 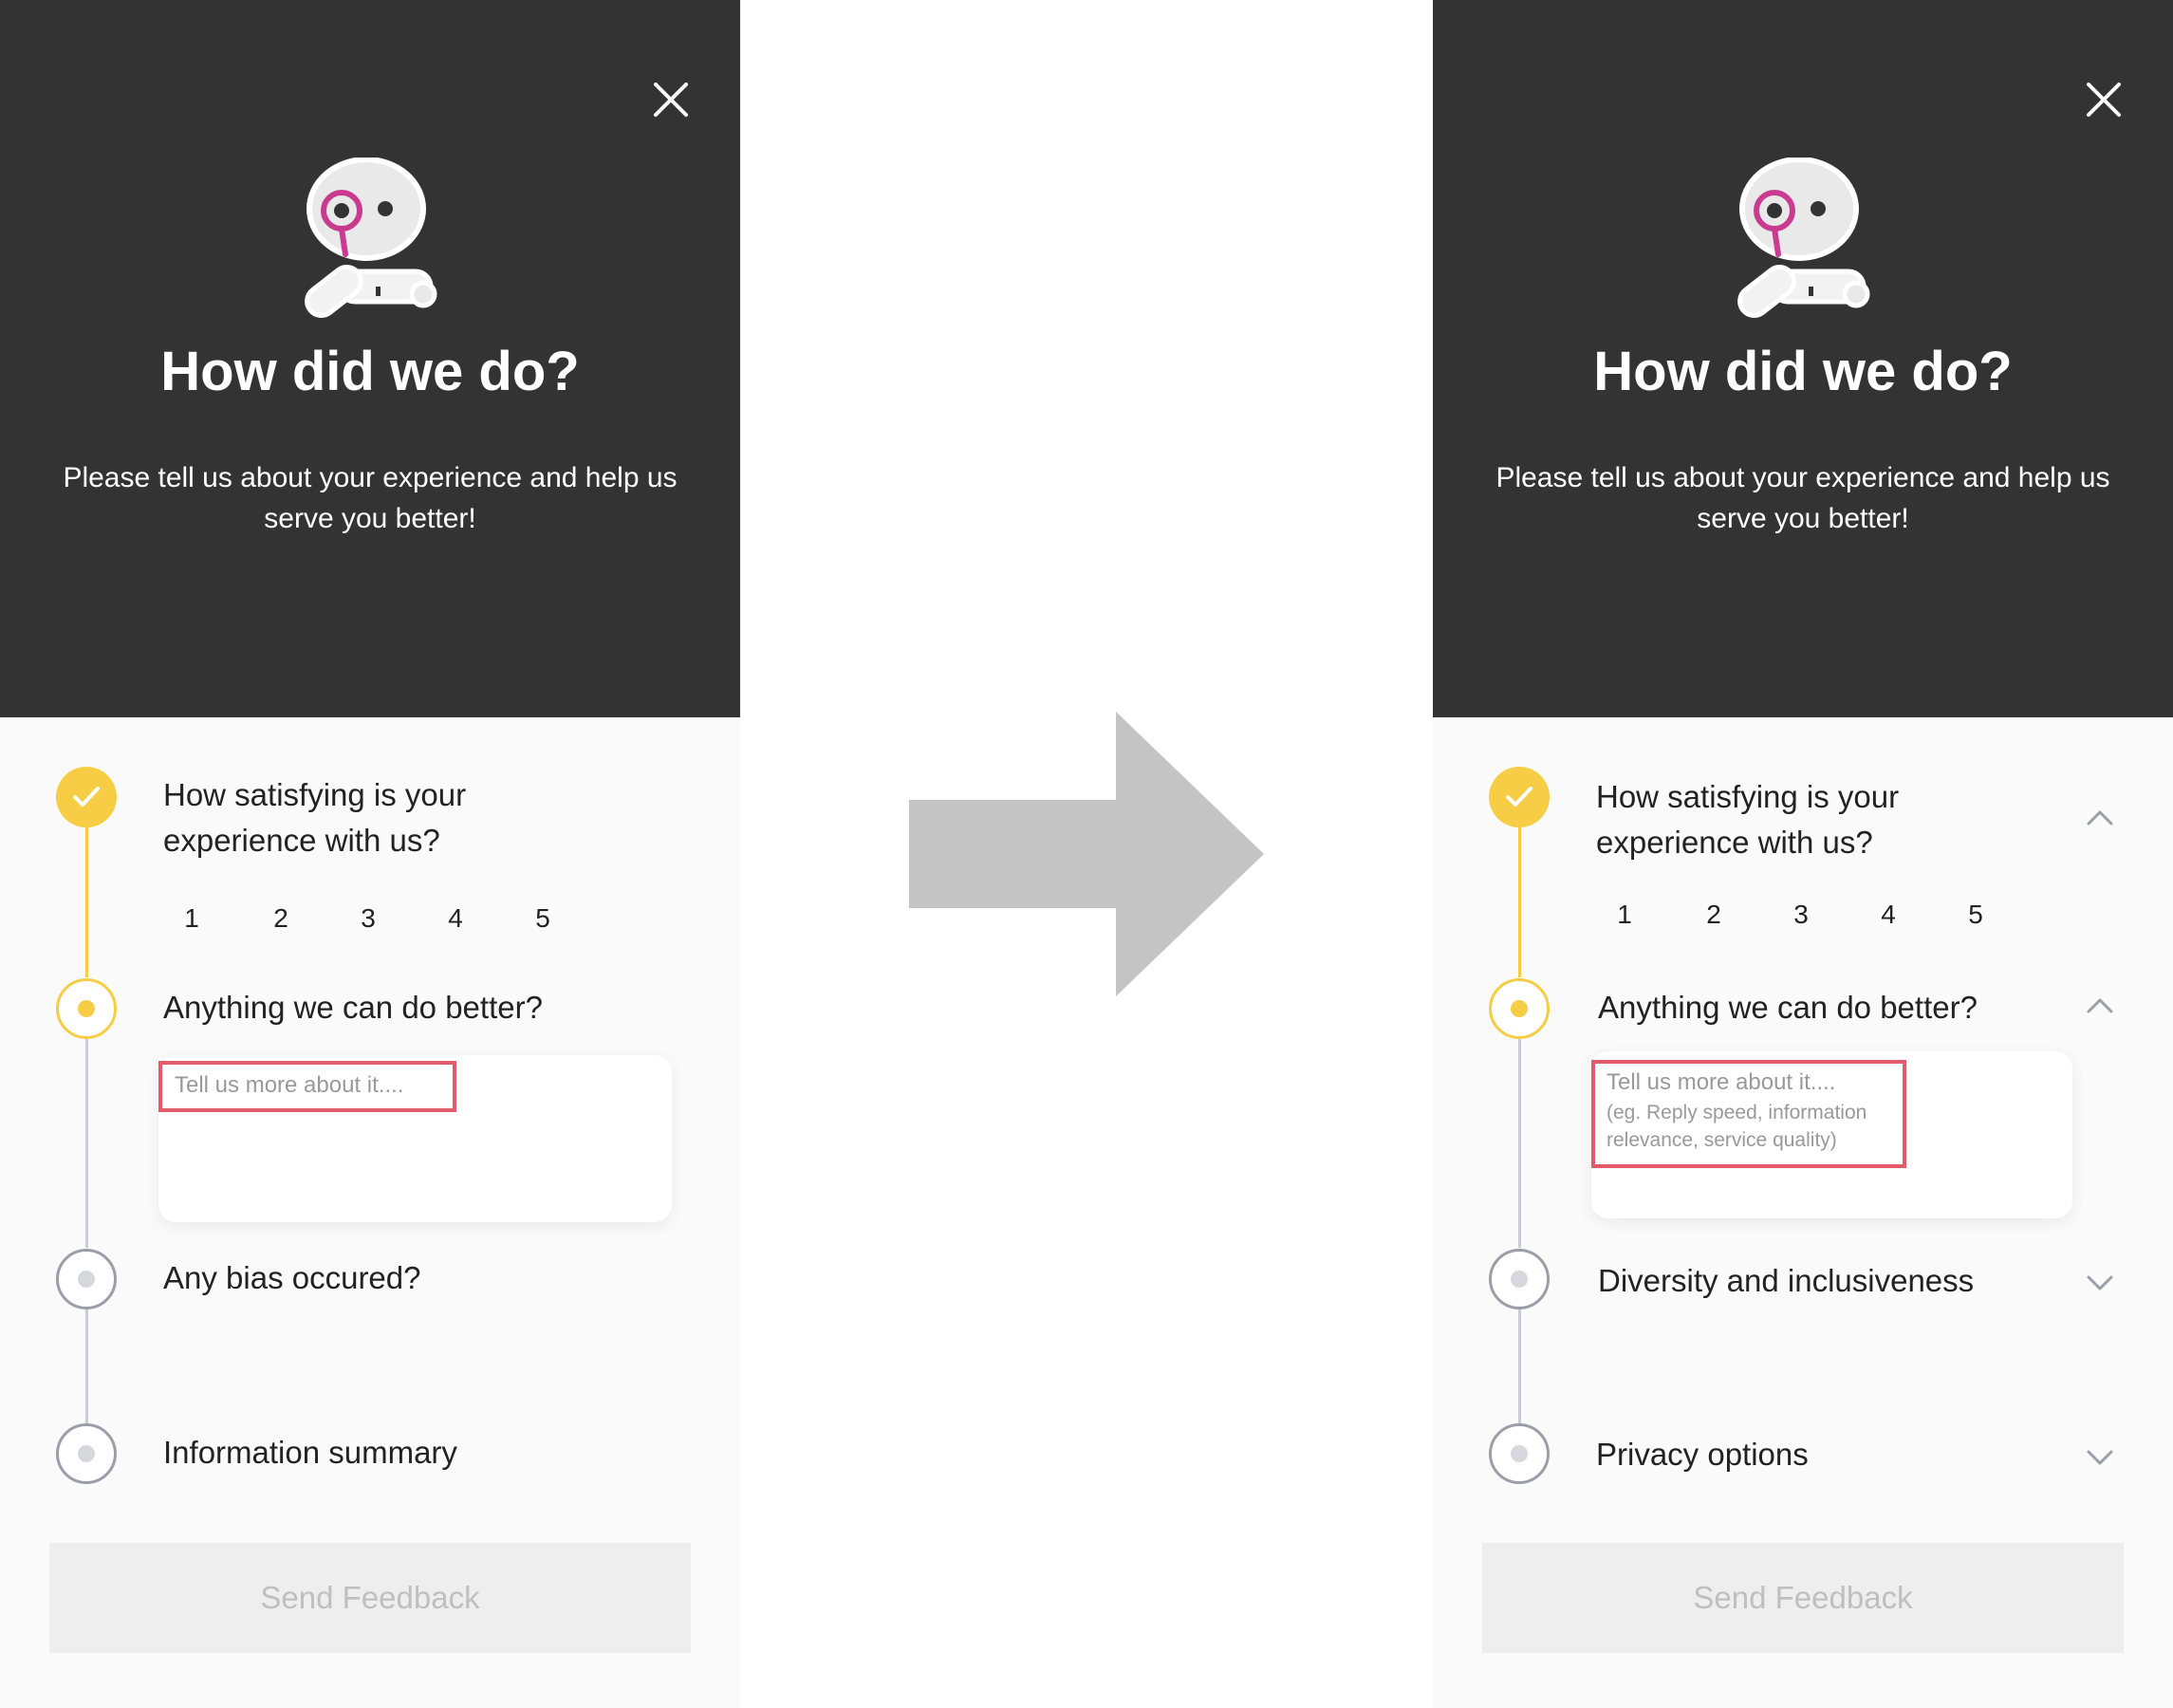 What do you see at coordinates (1835, 1281) in the screenshot?
I see `question-diversity: Diversity and inclusiveness` at bounding box center [1835, 1281].